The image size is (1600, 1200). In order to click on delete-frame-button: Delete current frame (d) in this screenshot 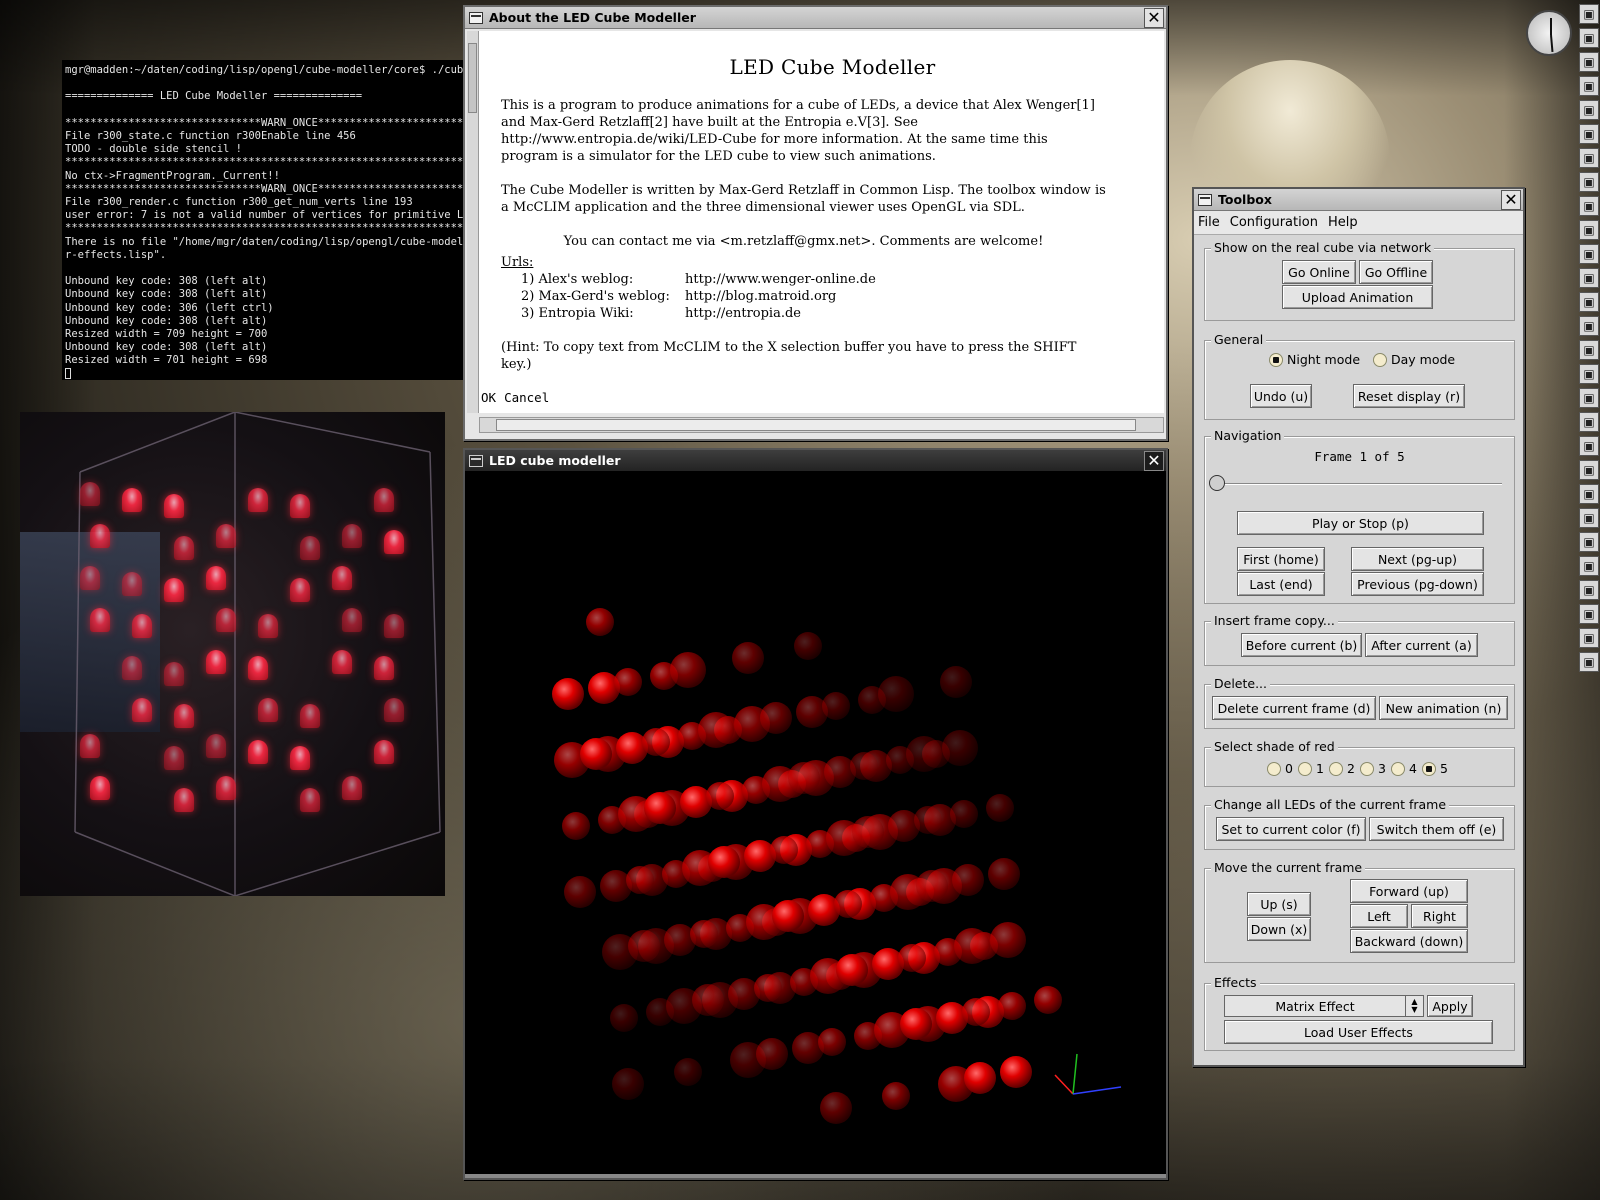, I will do `click(1294, 708)`.